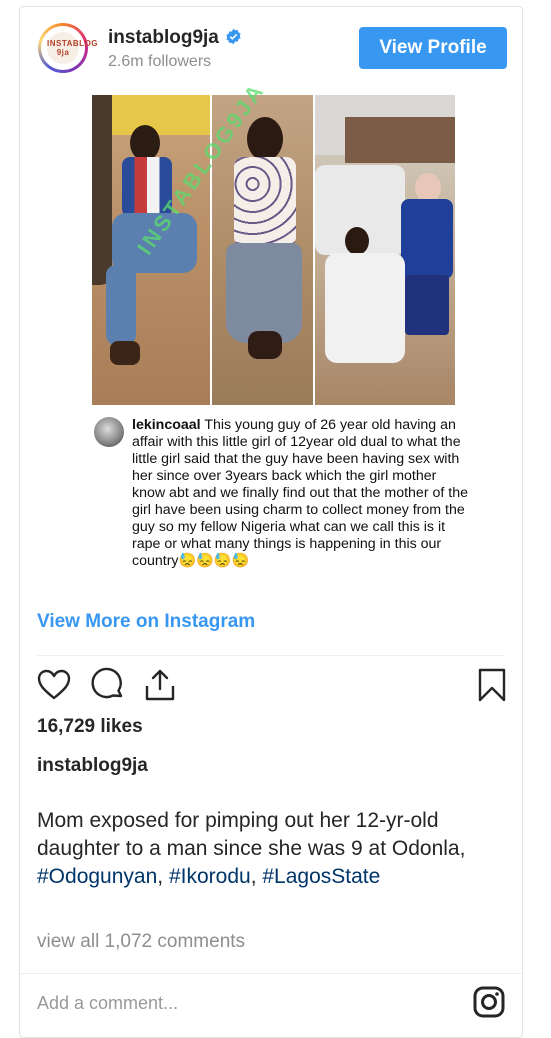  What do you see at coordinates (175, 38) in the screenshot?
I see `profile-username: instablog9ja` at bounding box center [175, 38].